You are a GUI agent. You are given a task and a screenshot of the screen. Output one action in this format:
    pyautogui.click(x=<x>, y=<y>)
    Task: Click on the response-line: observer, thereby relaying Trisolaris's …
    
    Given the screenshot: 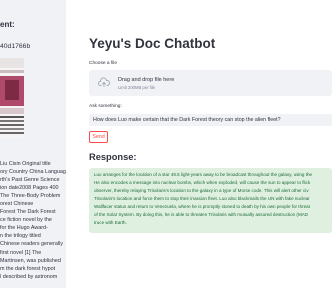 What is the action you would take?
    pyautogui.click(x=201, y=190)
    